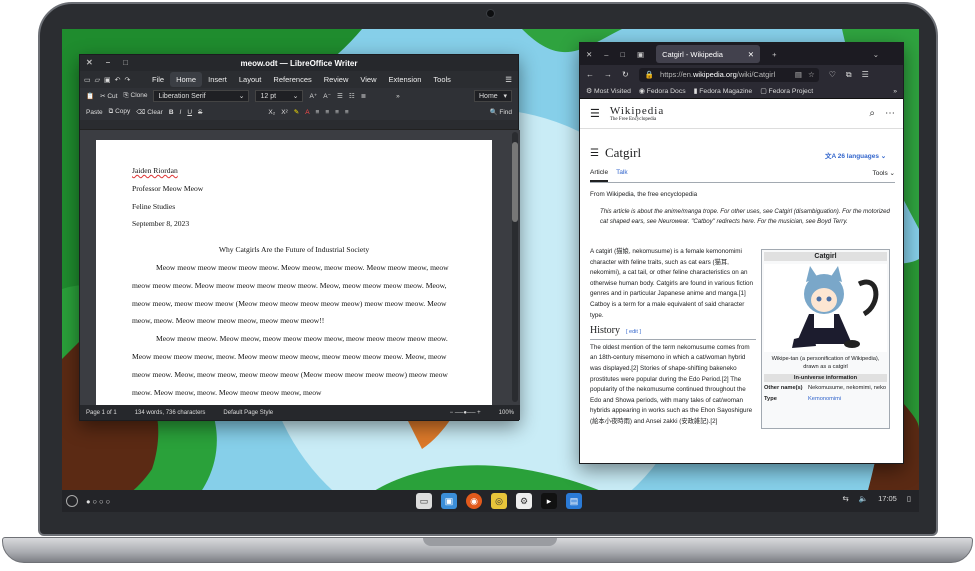  I want to click on settings-icon: ⚙, so click(524, 501).